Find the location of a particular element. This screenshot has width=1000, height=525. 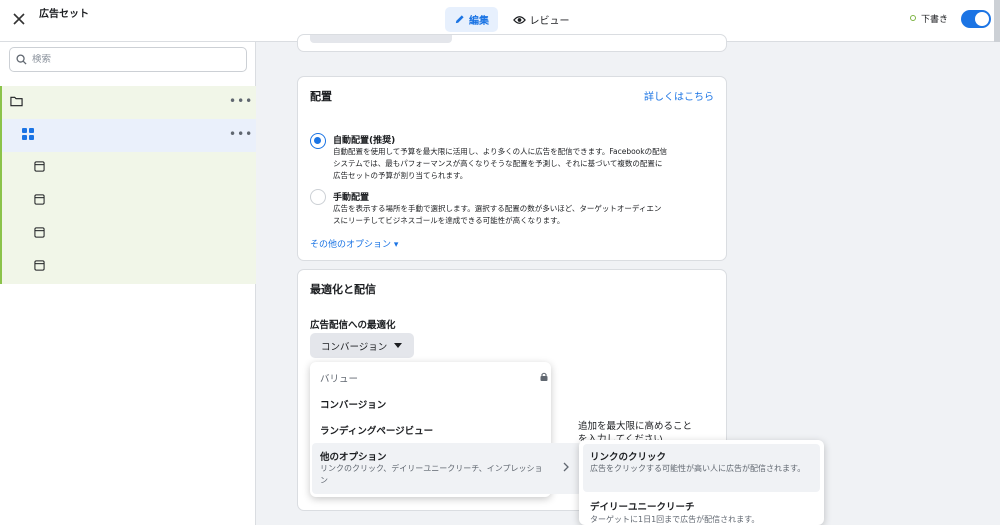

optimization-select: コンバージョン is located at coordinates (362, 345).